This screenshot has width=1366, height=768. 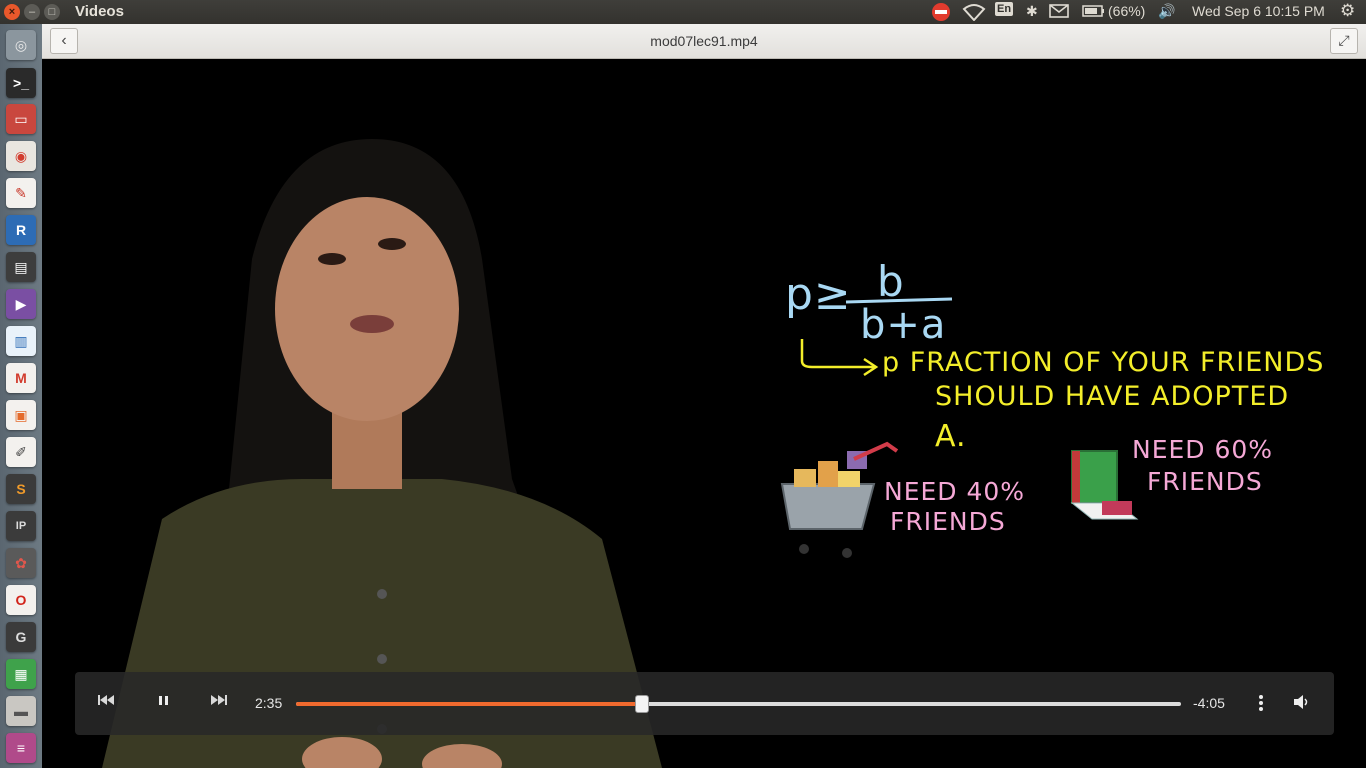 I want to click on player-controls: 2:35 -4:05, so click(x=704, y=703).